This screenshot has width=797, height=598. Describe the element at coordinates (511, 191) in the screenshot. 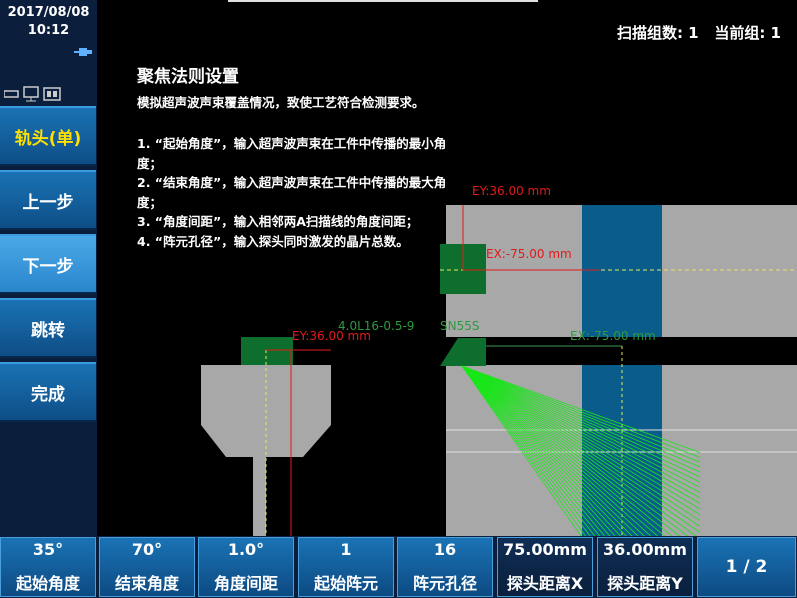

I see `ey-top-label: EY:36.00 mm` at that location.